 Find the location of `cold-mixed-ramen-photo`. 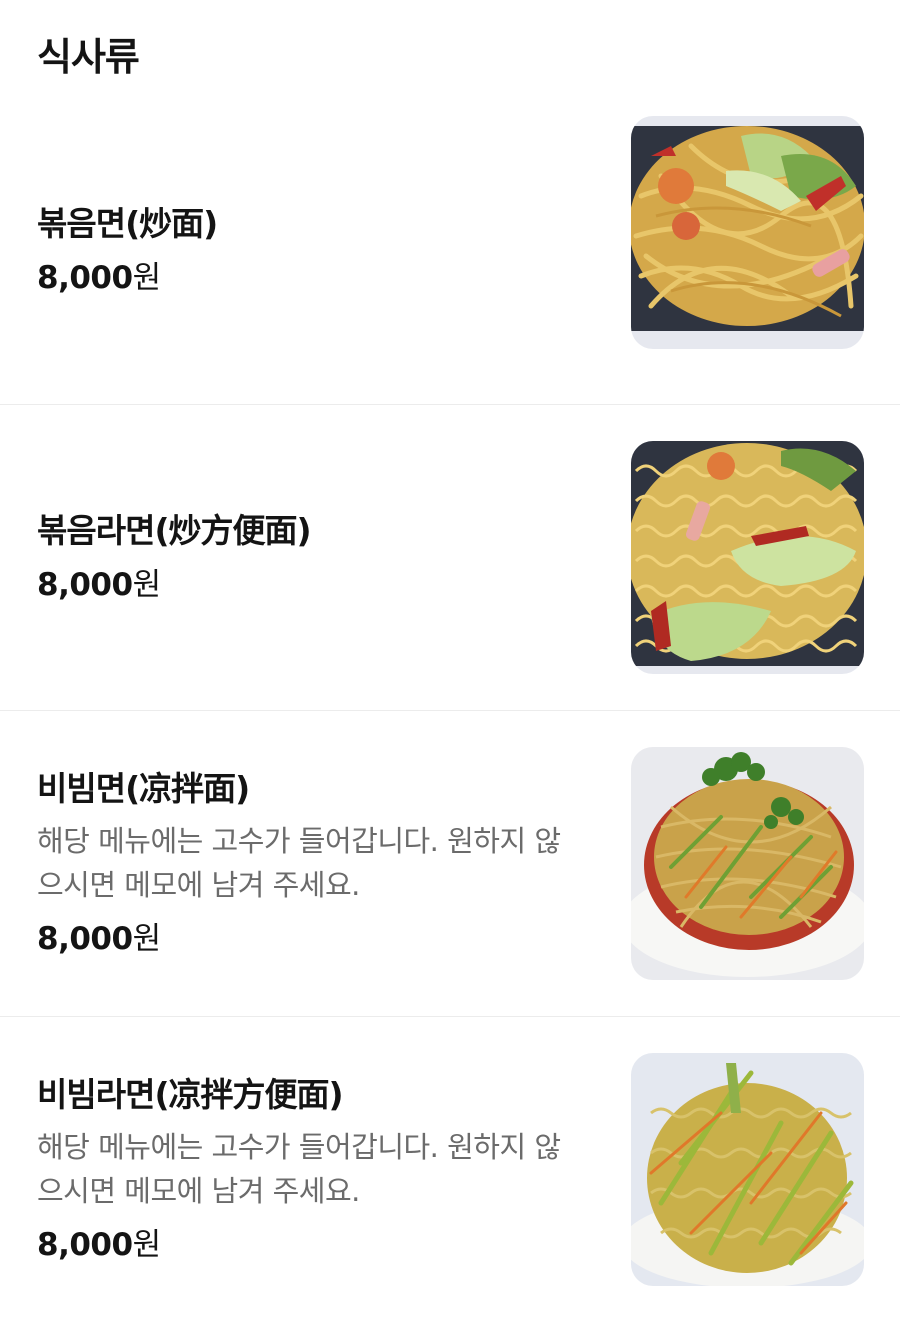

cold-mixed-ramen-photo is located at coordinates (747, 1169).